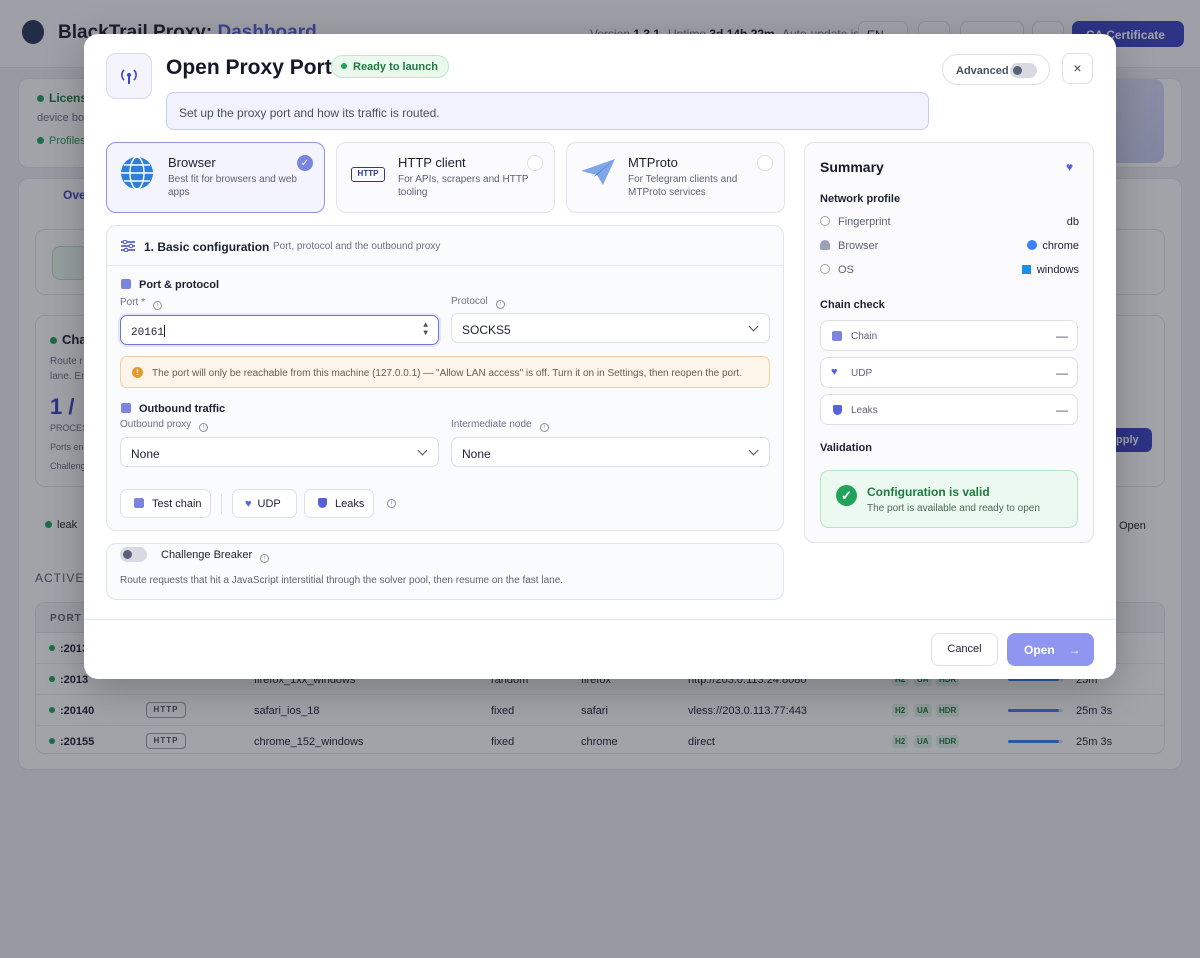  I want to click on outbound-value: None, so click(145, 454).